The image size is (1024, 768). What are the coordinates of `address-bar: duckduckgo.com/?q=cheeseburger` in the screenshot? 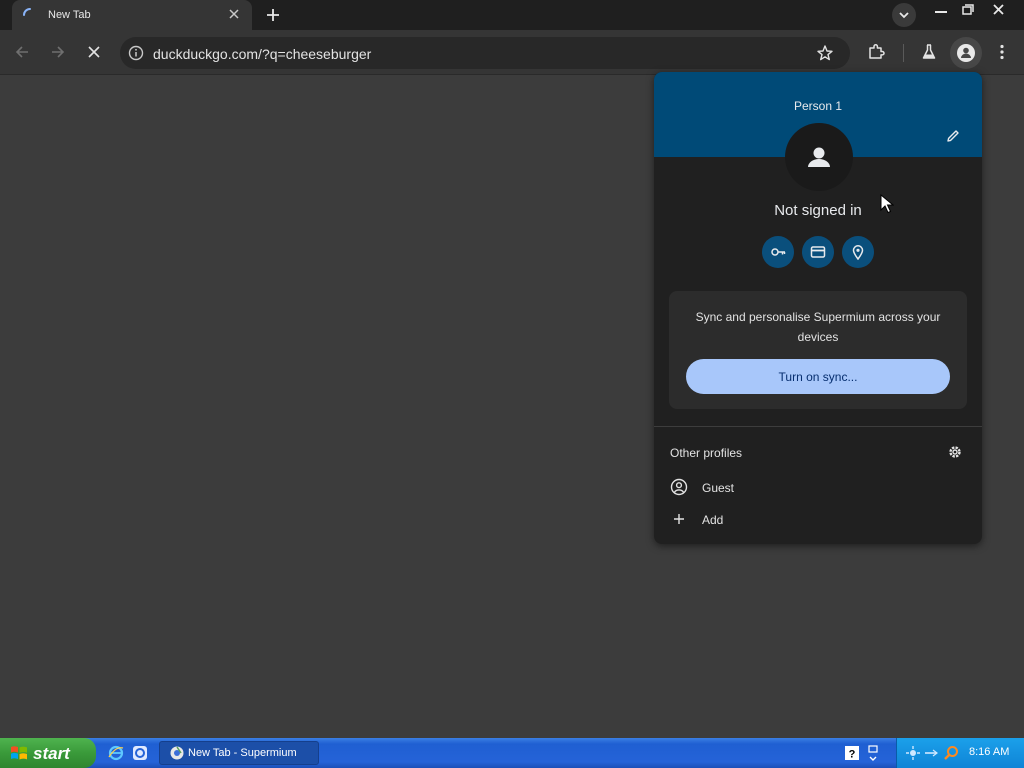 It's located at (485, 53).